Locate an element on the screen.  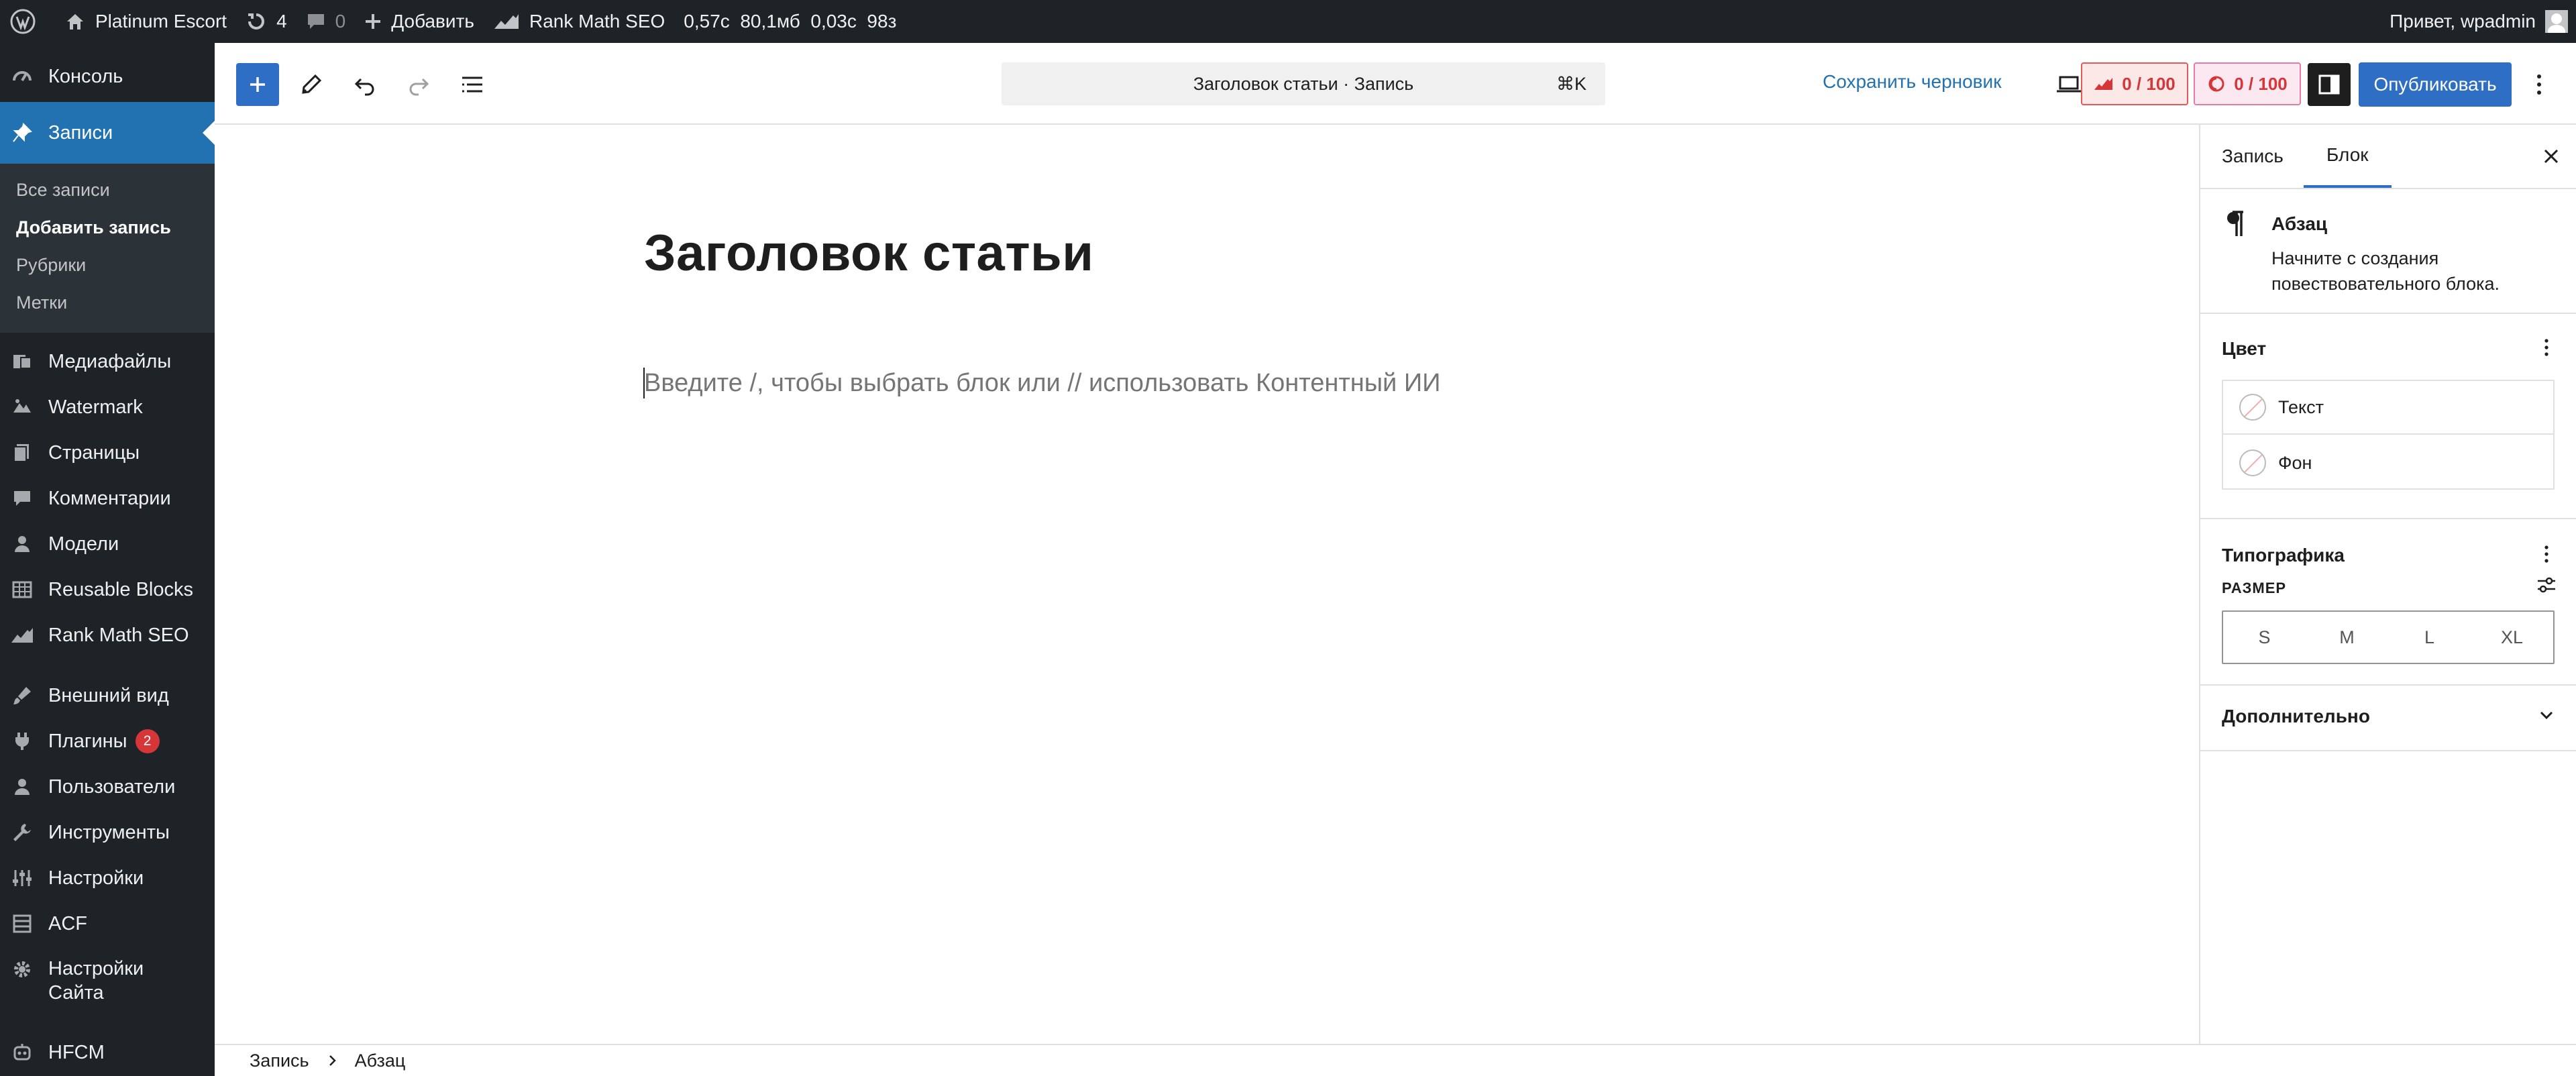
updates-count: 4 is located at coordinates (281, 21).